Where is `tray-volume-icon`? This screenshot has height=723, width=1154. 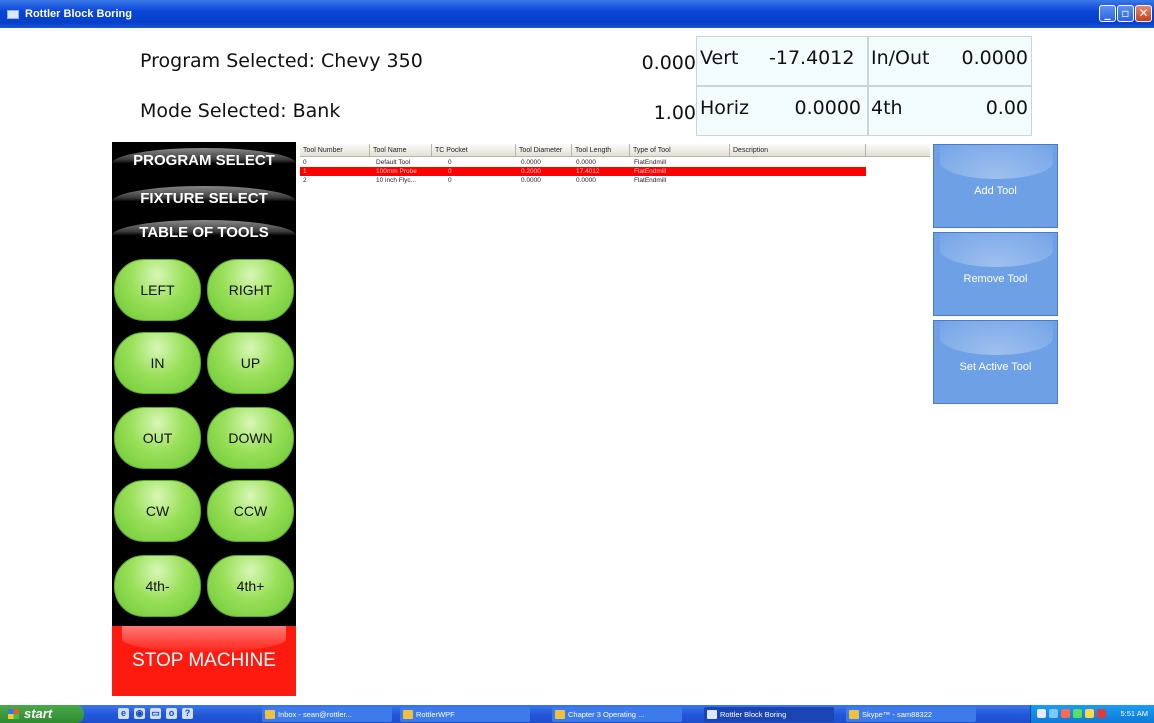
tray-volume-icon is located at coordinates (1089, 713).